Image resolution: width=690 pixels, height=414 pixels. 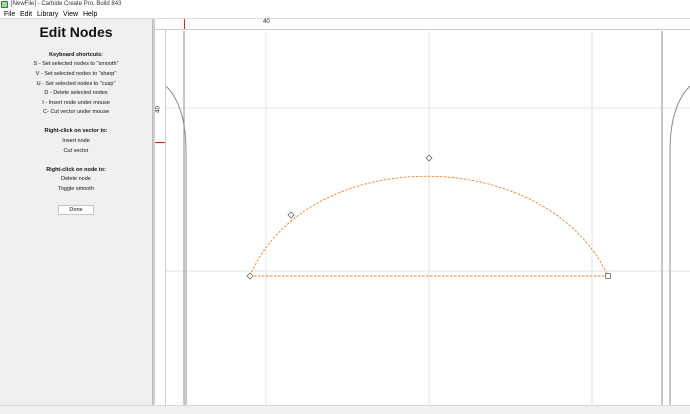 I want to click on horizontal-ruler-cursor-marker, so click(x=184, y=24).